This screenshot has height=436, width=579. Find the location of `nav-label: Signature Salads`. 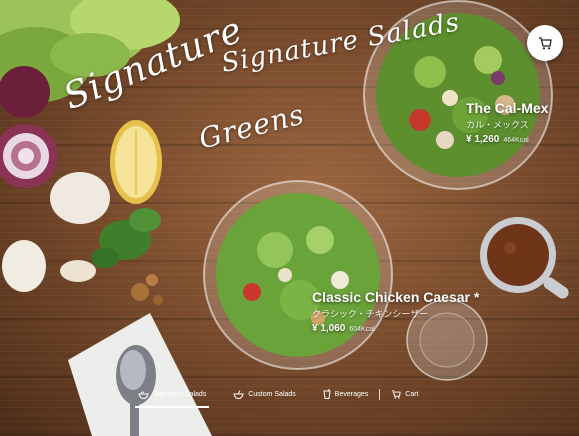

nav-label: Signature Salads is located at coordinates (180, 394).